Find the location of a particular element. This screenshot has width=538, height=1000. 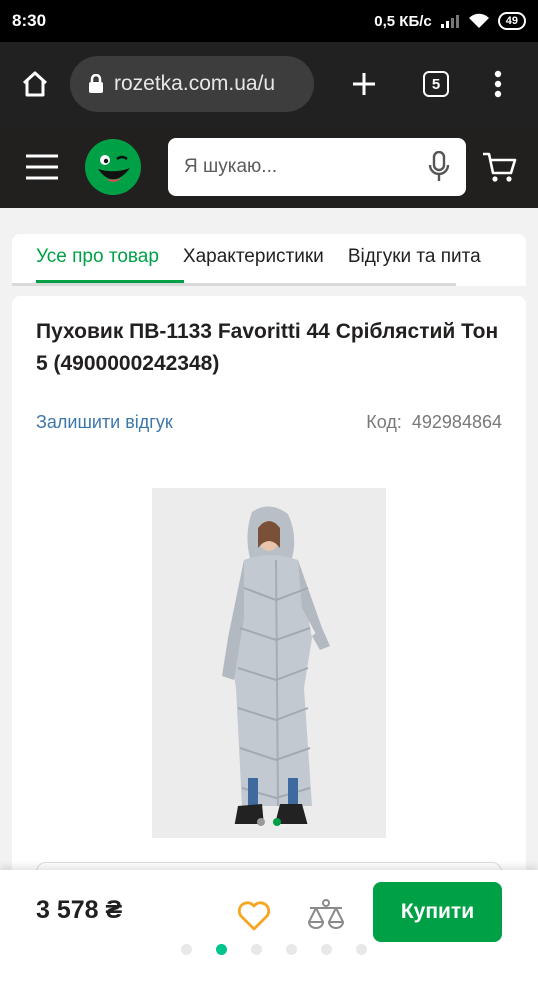

signal-icon is located at coordinates (449, 21).